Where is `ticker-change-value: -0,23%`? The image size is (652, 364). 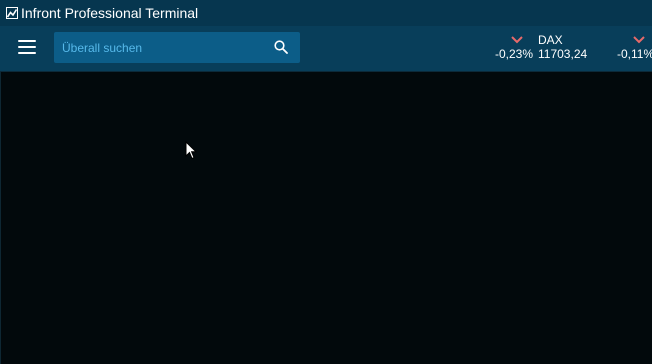 ticker-change-value: -0,23% is located at coordinates (514, 54).